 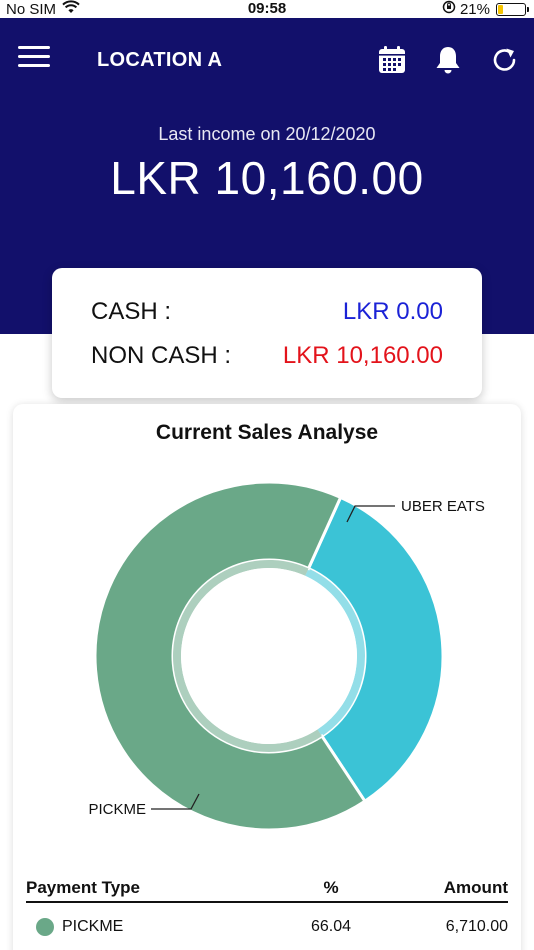 What do you see at coordinates (443, 506) in the screenshot?
I see `svg-text: UBER EATS` at bounding box center [443, 506].